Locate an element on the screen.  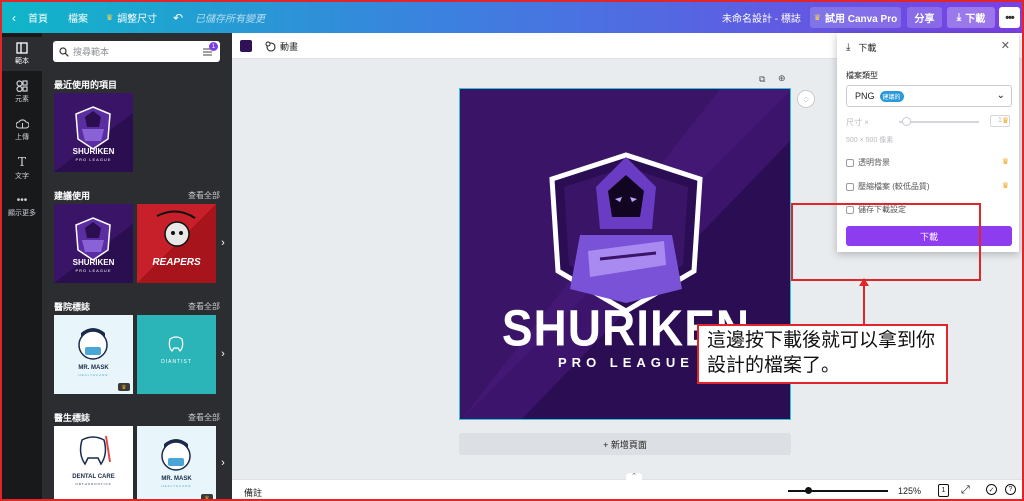
color-swatch is located at coordinates (246, 46).